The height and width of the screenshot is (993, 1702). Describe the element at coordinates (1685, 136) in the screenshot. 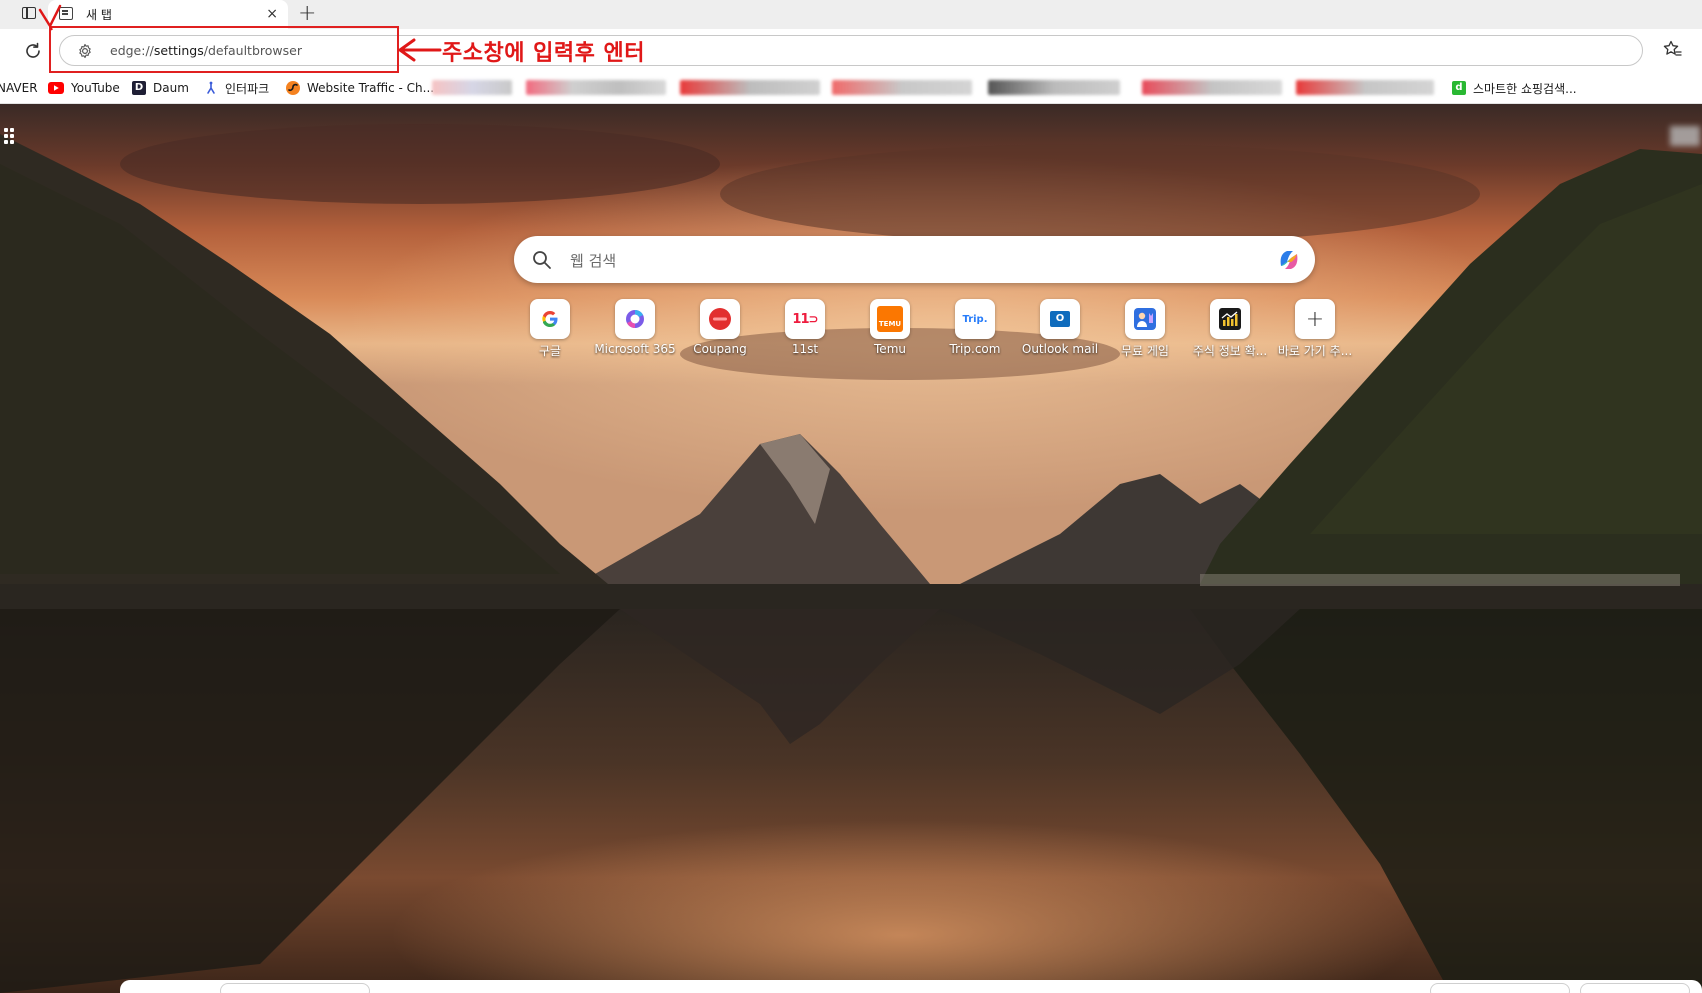

I see `profile-redacted` at that location.